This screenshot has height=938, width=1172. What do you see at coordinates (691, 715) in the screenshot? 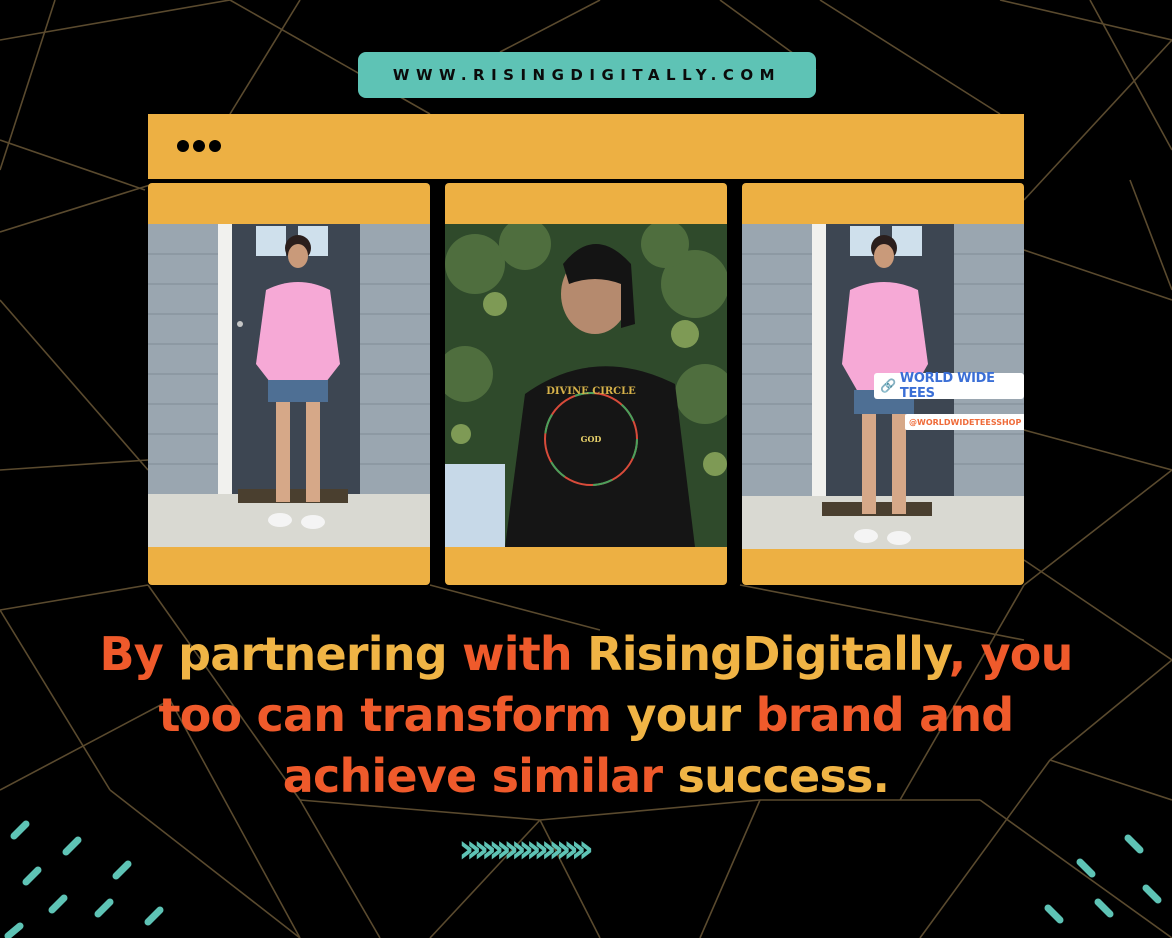
I see `headline-part: your` at bounding box center [691, 715].